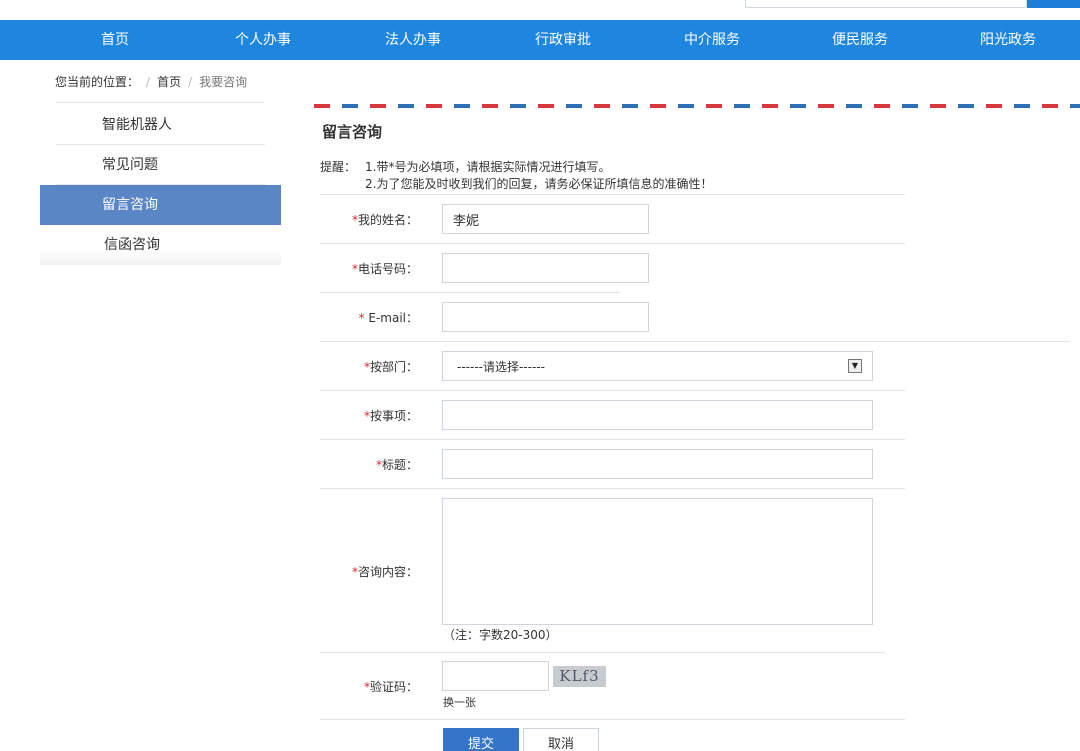 The image size is (1080, 751). What do you see at coordinates (160, 165) in the screenshot?
I see `sidebar-item-faq: 常见问题` at bounding box center [160, 165].